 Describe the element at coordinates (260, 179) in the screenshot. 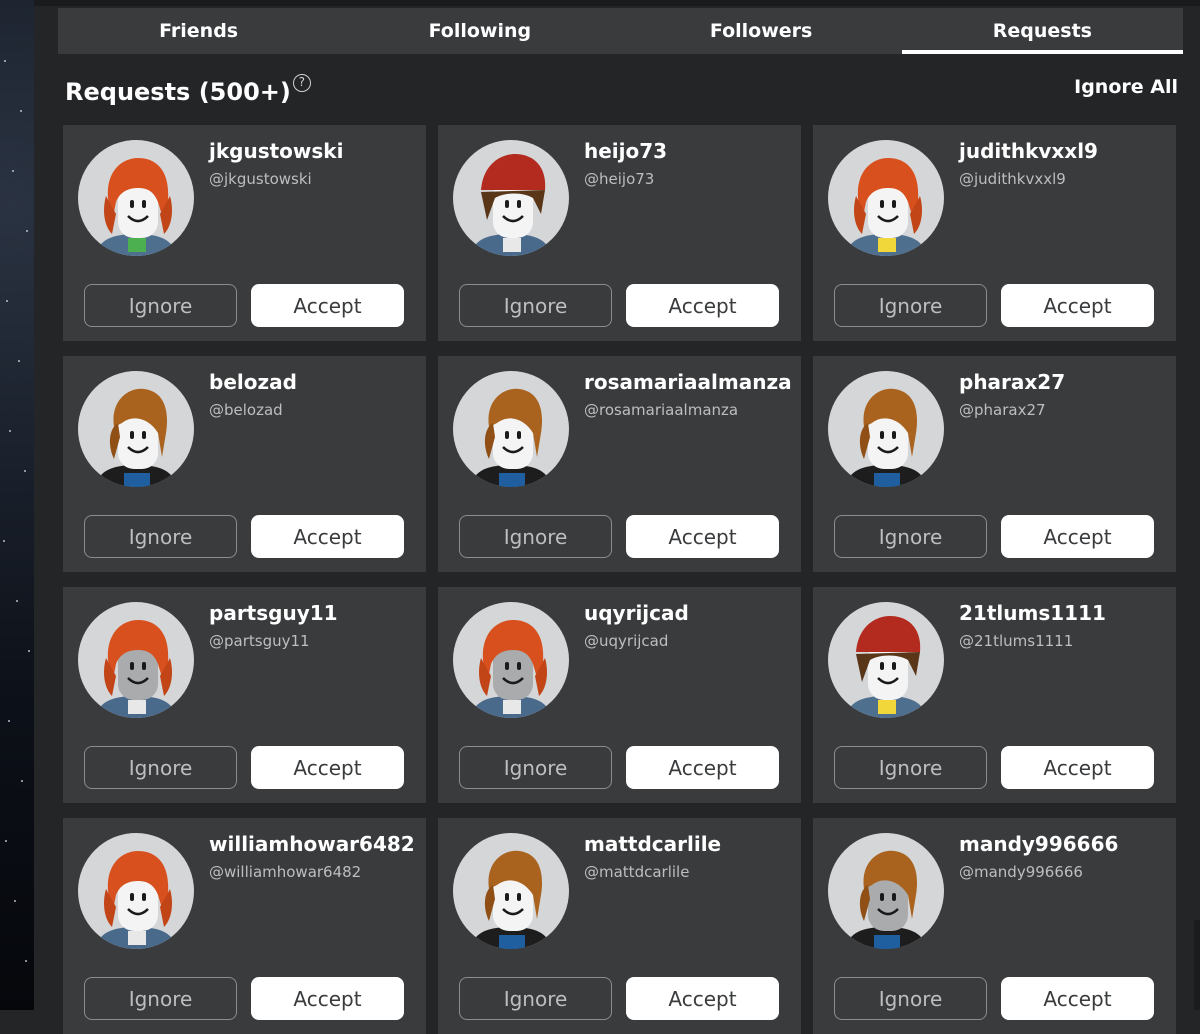

I see `username: @jkgustowski` at that location.